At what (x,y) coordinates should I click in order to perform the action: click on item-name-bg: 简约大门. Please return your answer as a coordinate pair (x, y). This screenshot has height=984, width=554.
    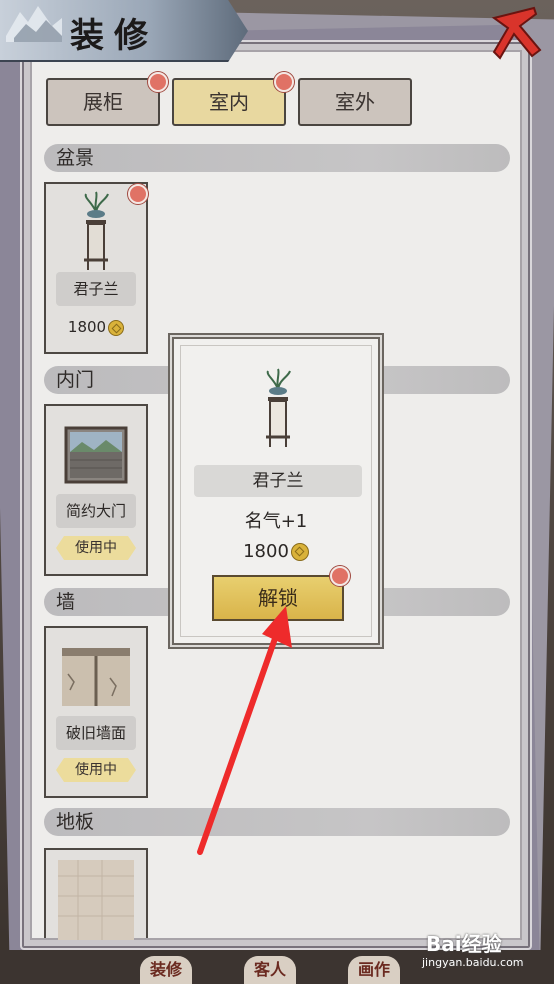
    Looking at the image, I should click on (96, 511).